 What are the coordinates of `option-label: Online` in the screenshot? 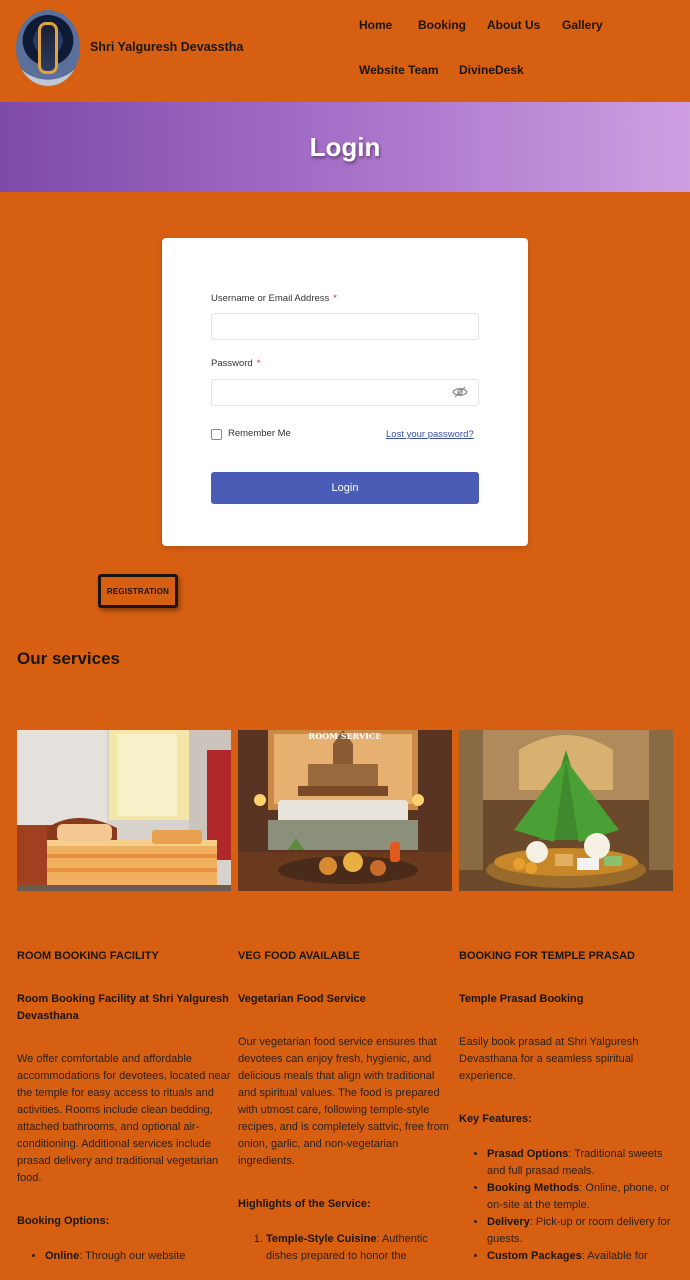 It's located at (62, 1256).